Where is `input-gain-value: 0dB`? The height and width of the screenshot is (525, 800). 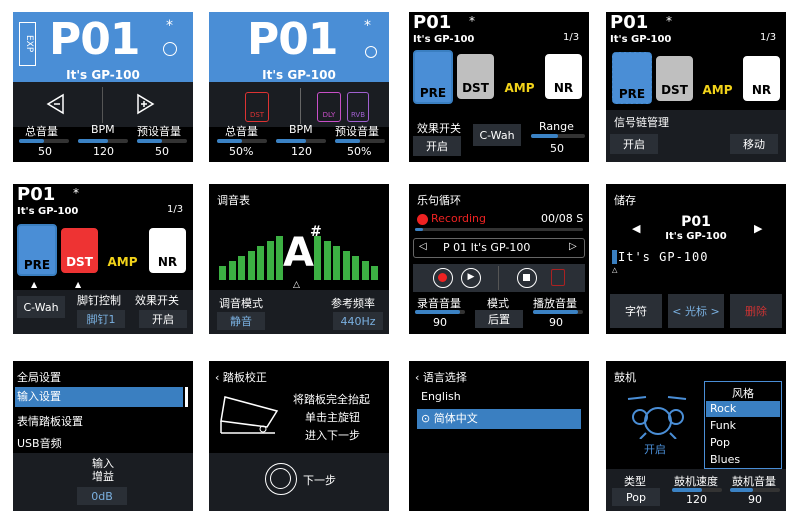
input-gain-value: 0dB is located at coordinates (102, 496).